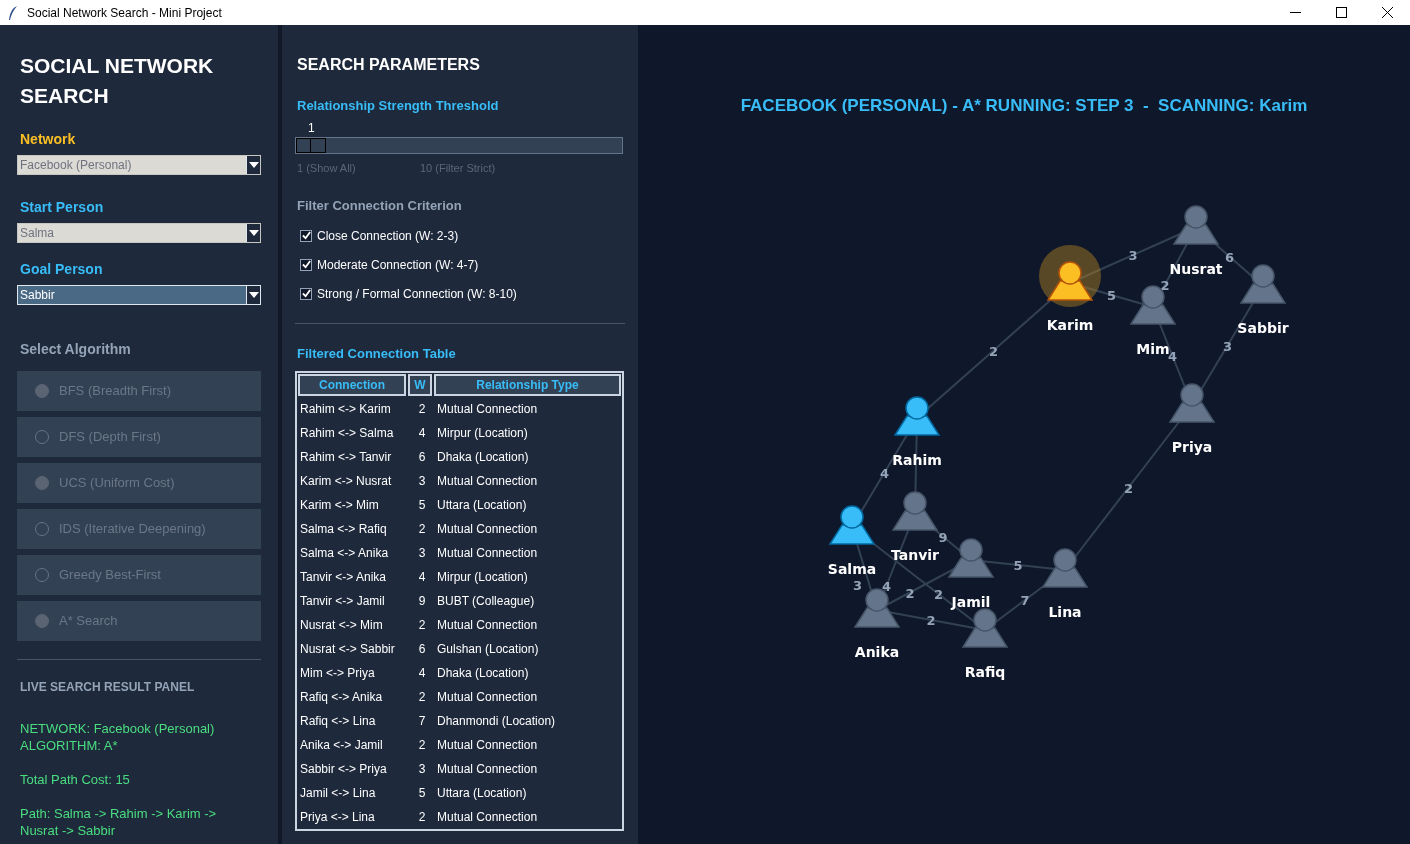 The width and height of the screenshot is (1410, 844). I want to click on node-label: Priya, so click(1192, 447).